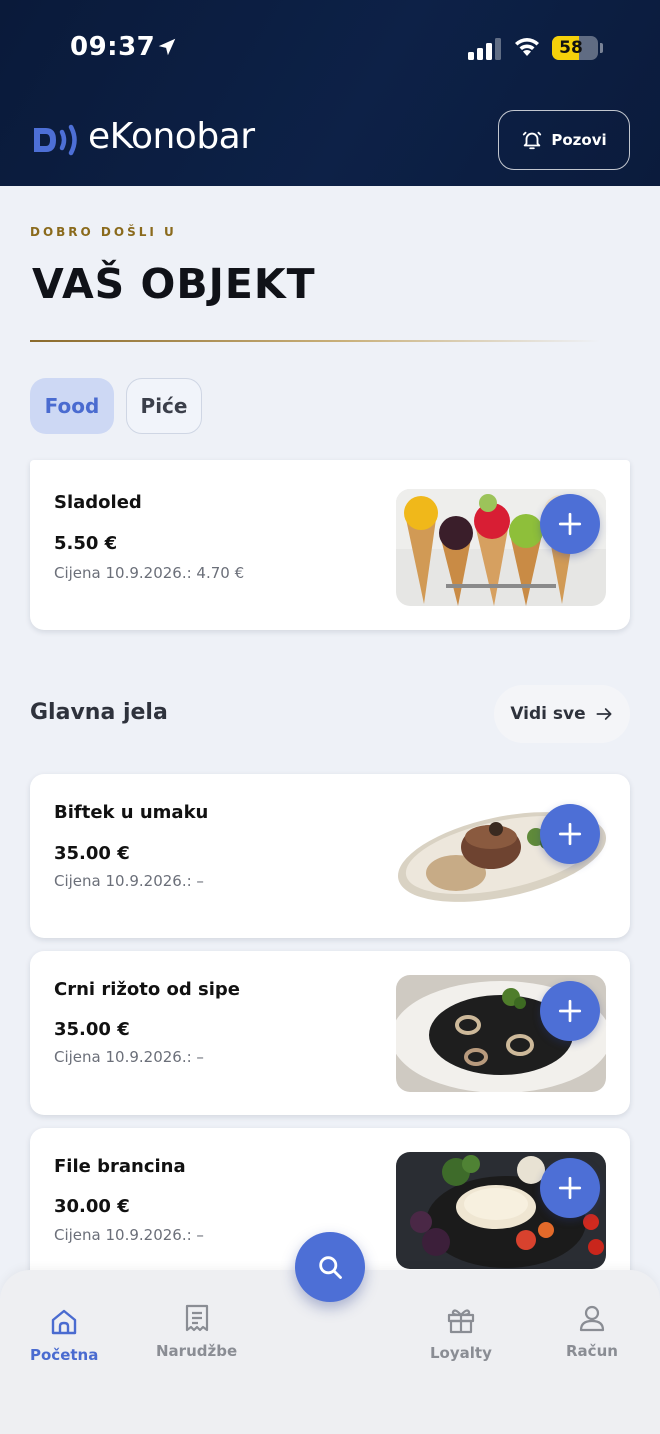 This screenshot has width=660, height=1434. Describe the element at coordinates (196, 1318) in the screenshot. I see `receipt-icon` at that location.